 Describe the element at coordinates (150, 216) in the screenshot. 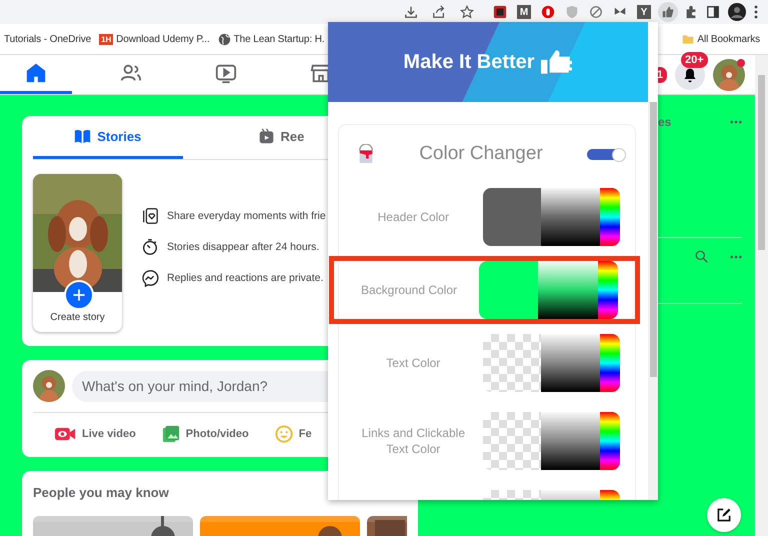

I see `cards-icon` at that location.